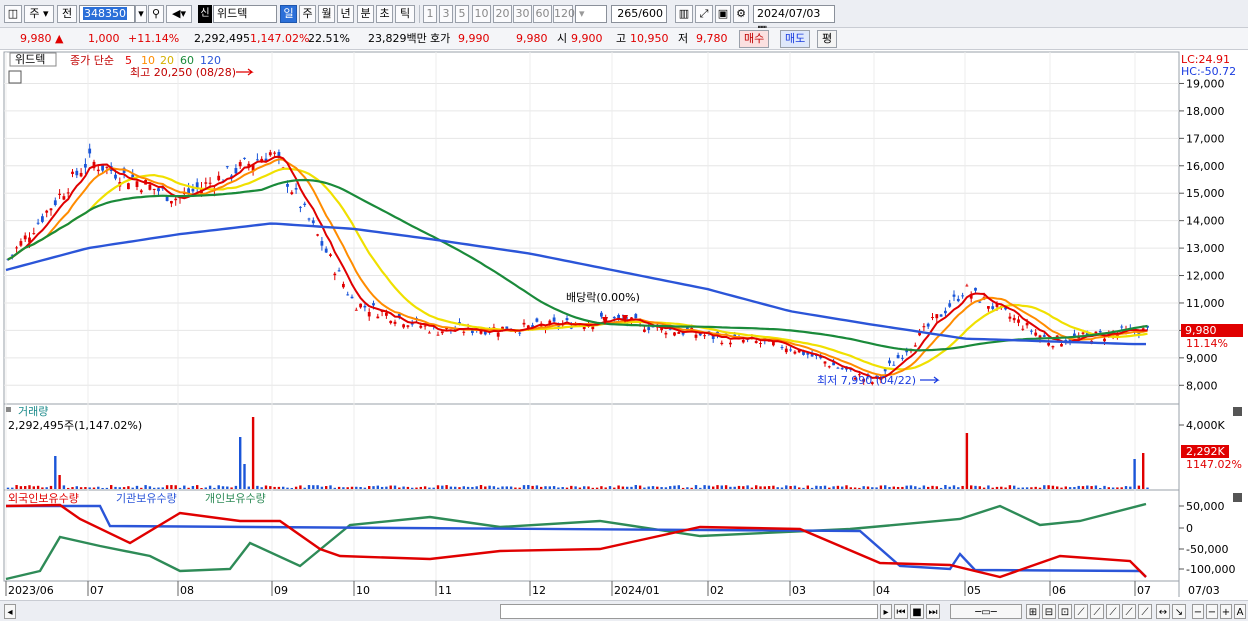 The height and width of the screenshot is (621, 1248). Describe the element at coordinates (13, 14) in the screenshot. I see `layout-icon: ◫` at that location.